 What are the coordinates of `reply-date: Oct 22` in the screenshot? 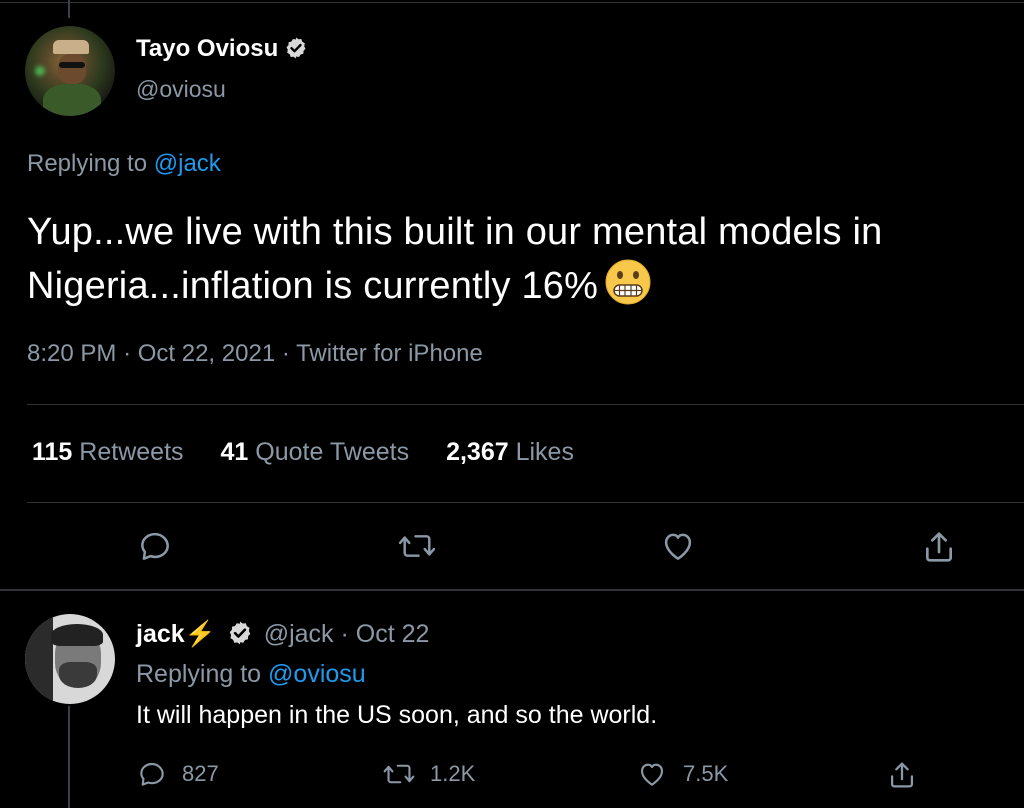 It's located at (393, 634).